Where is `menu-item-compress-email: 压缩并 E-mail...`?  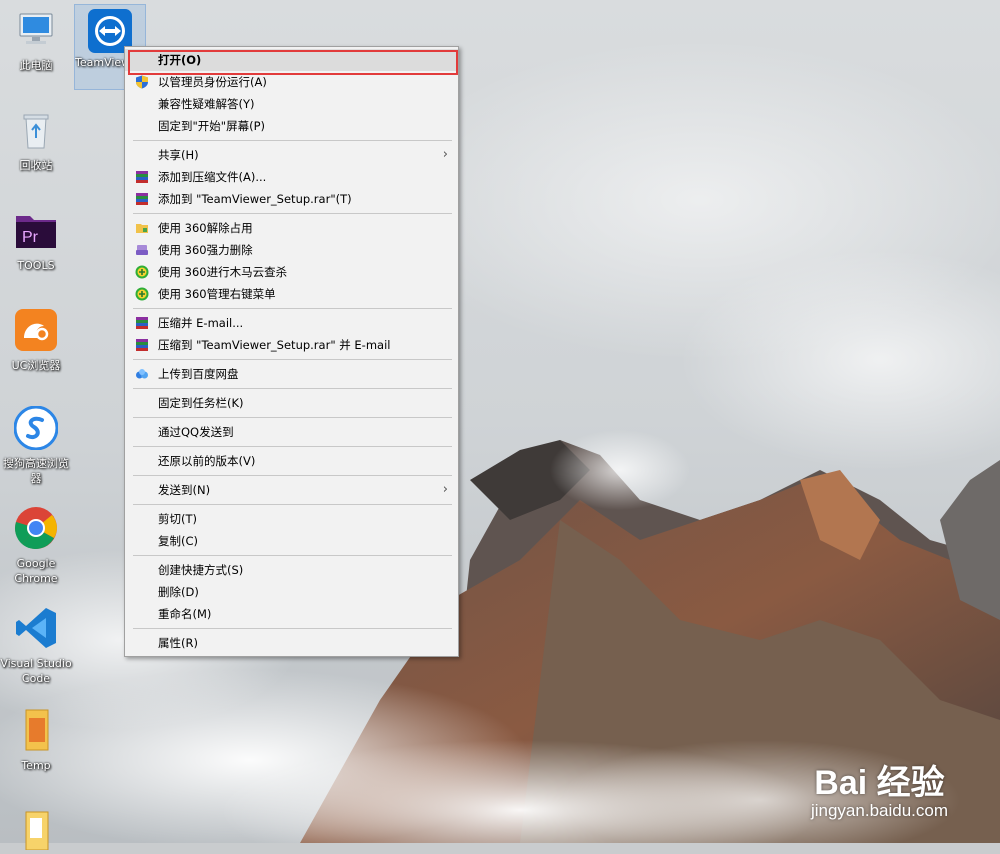
menu-item-compress-email: 压缩并 E-mail... is located at coordinates (291, 323).